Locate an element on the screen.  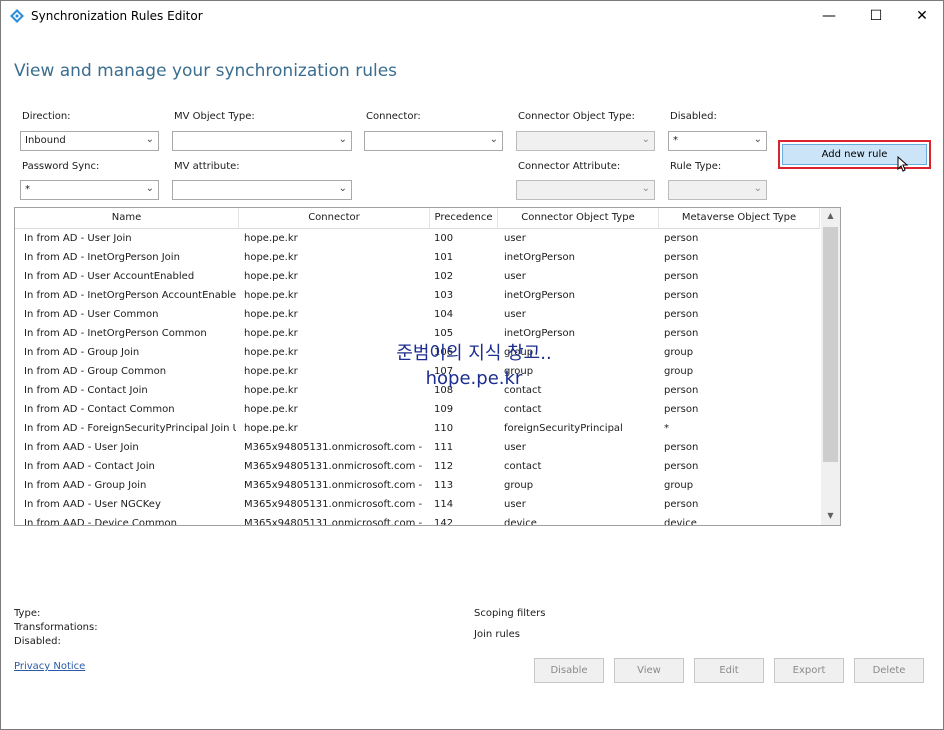
scrollbar-thumb is located at coordinates (830, 344).